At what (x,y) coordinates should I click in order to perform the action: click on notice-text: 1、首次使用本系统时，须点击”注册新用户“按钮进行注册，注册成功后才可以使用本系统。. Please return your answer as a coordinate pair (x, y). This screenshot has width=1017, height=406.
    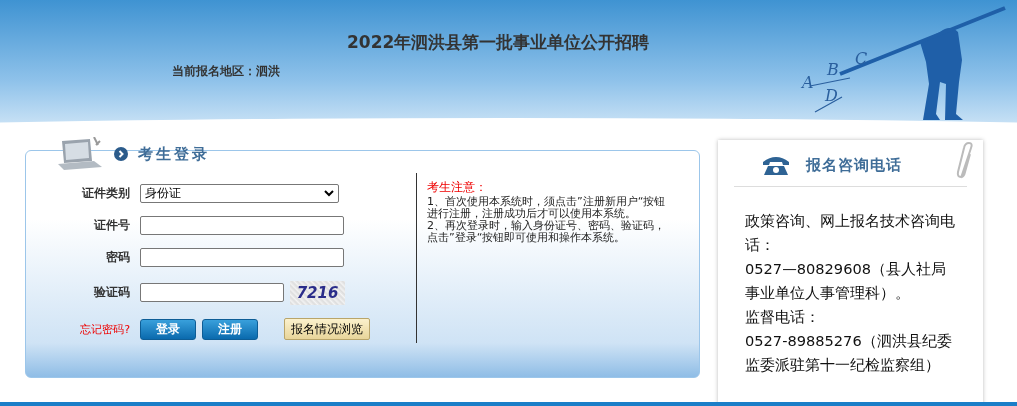
    Looking at the image, I should click on (547, 208).